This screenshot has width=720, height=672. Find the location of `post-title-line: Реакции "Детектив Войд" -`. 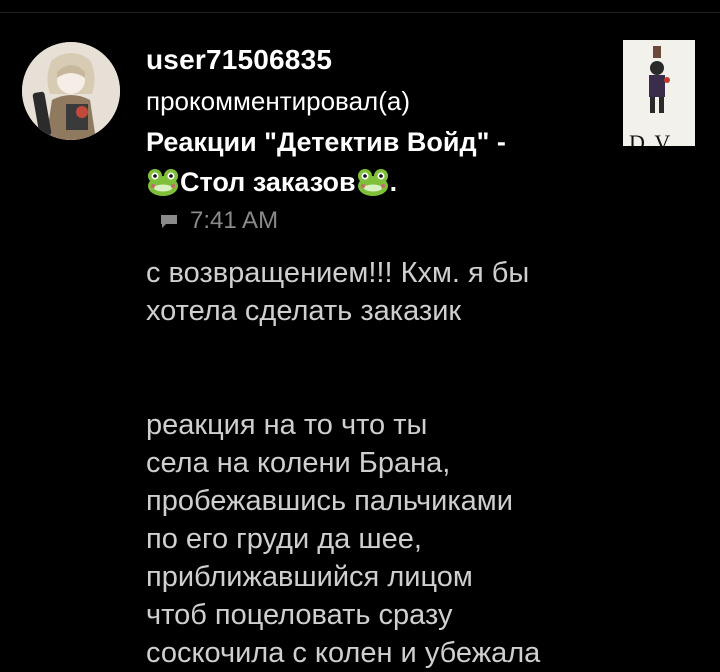

post-title-line: Реакции "Детектив Войд" - is located at coordinates (326, 142).